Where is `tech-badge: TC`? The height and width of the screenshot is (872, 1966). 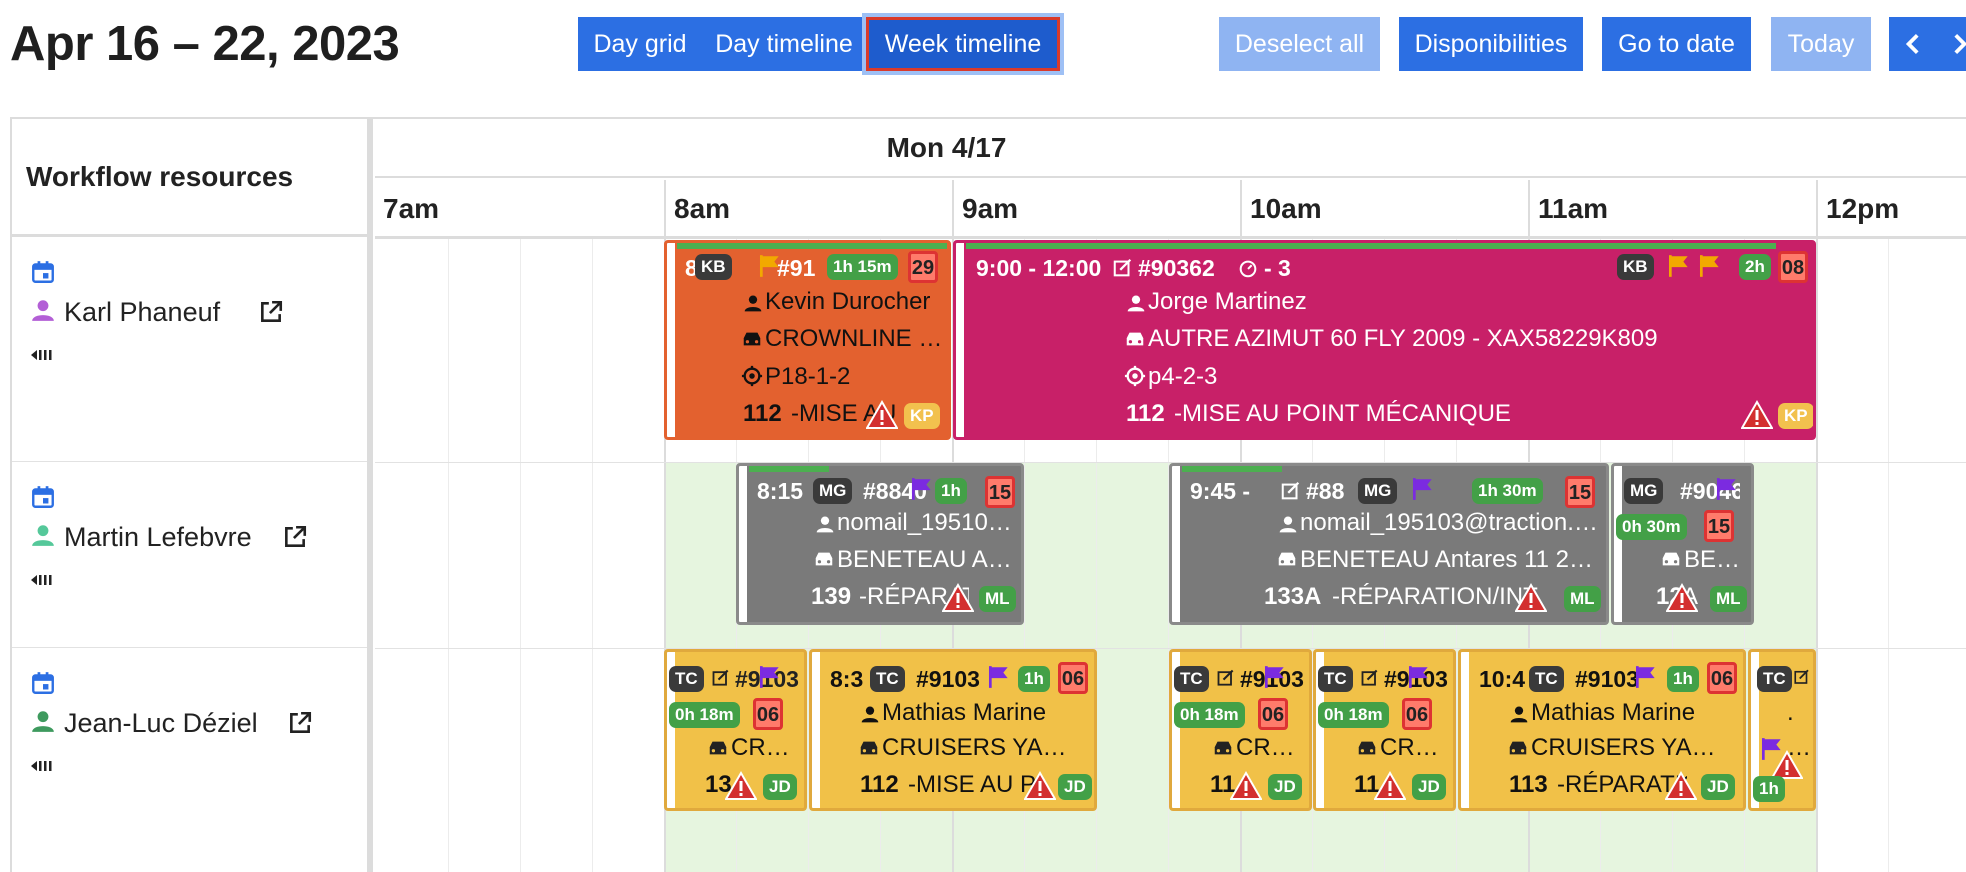
tech-badge: TC is located at coordinates (1191, 679).